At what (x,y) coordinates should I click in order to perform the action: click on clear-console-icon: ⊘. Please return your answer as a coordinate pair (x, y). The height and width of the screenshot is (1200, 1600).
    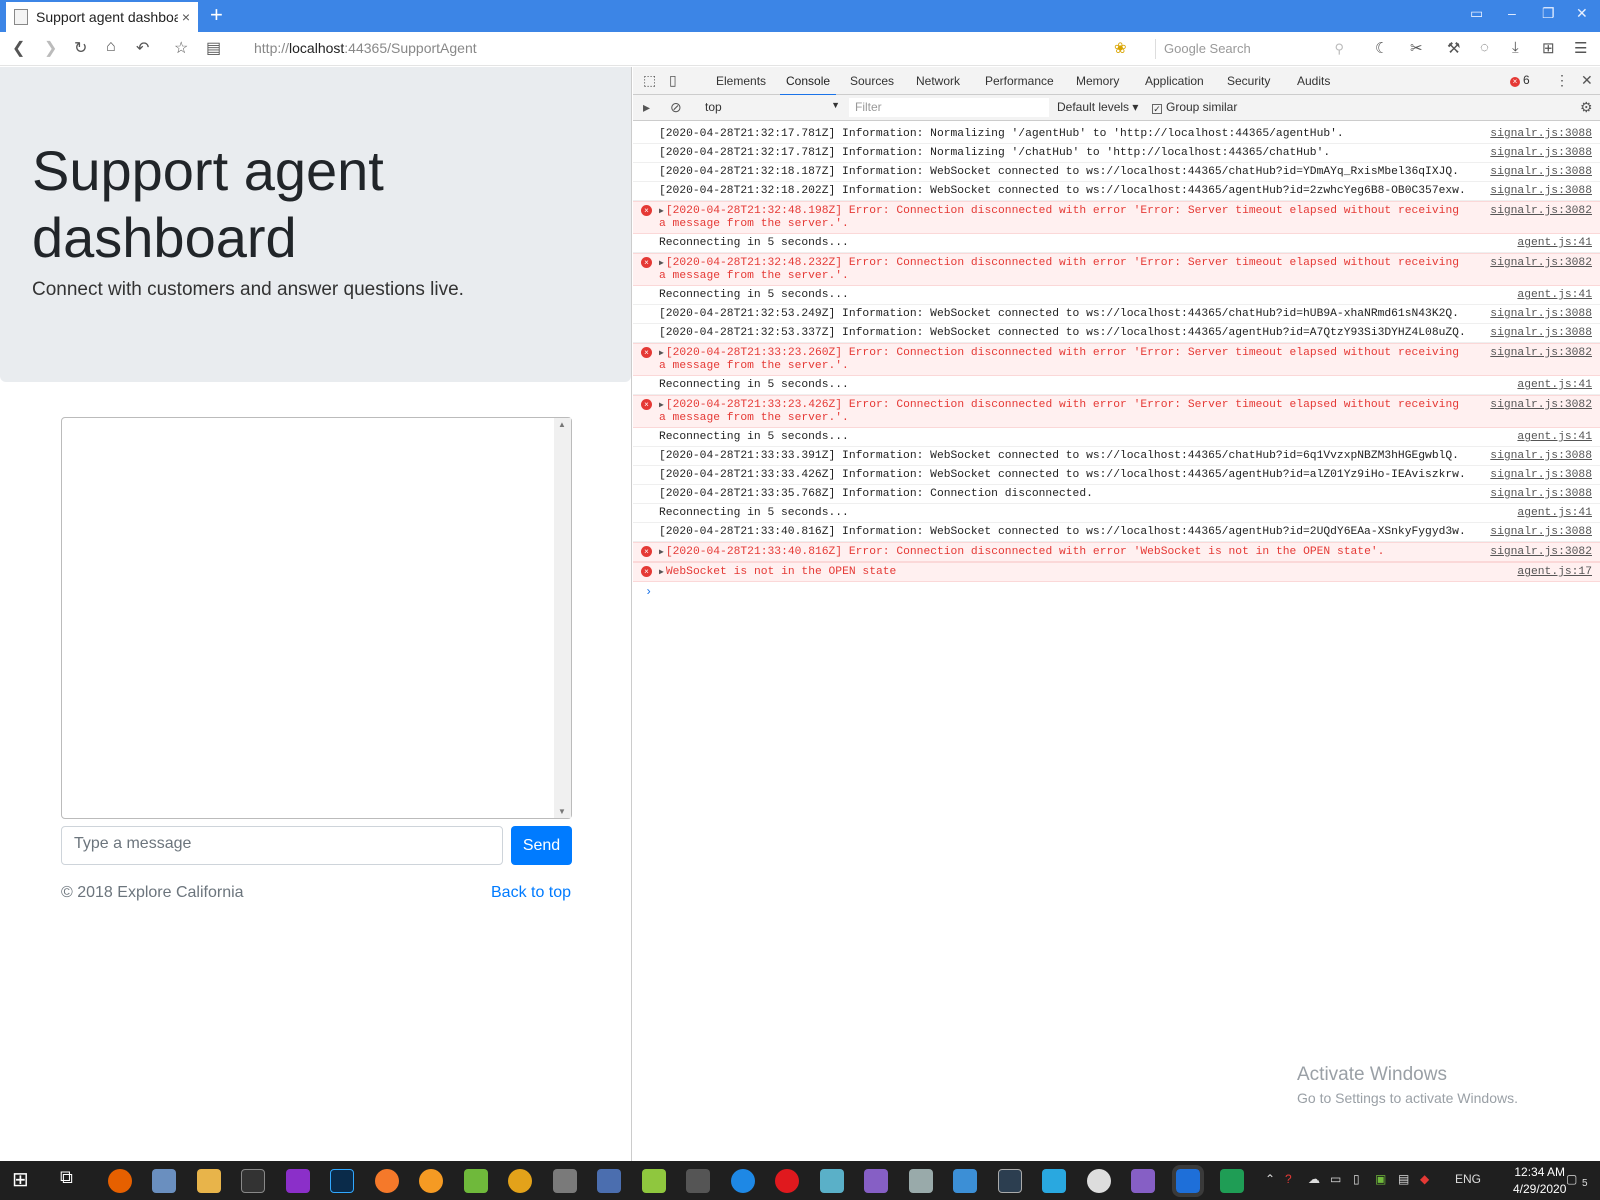
    Looking at the image, I should click on (676, 107).